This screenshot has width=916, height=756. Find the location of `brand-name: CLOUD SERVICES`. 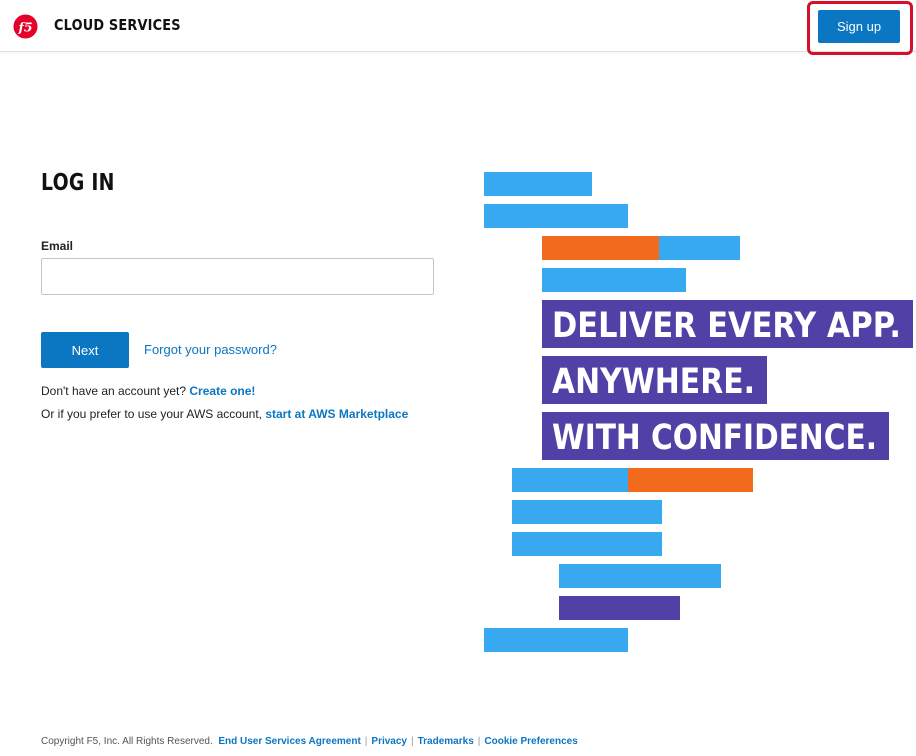

brand-name: CLOUD SERVICES is located at coordinates (117, 25).